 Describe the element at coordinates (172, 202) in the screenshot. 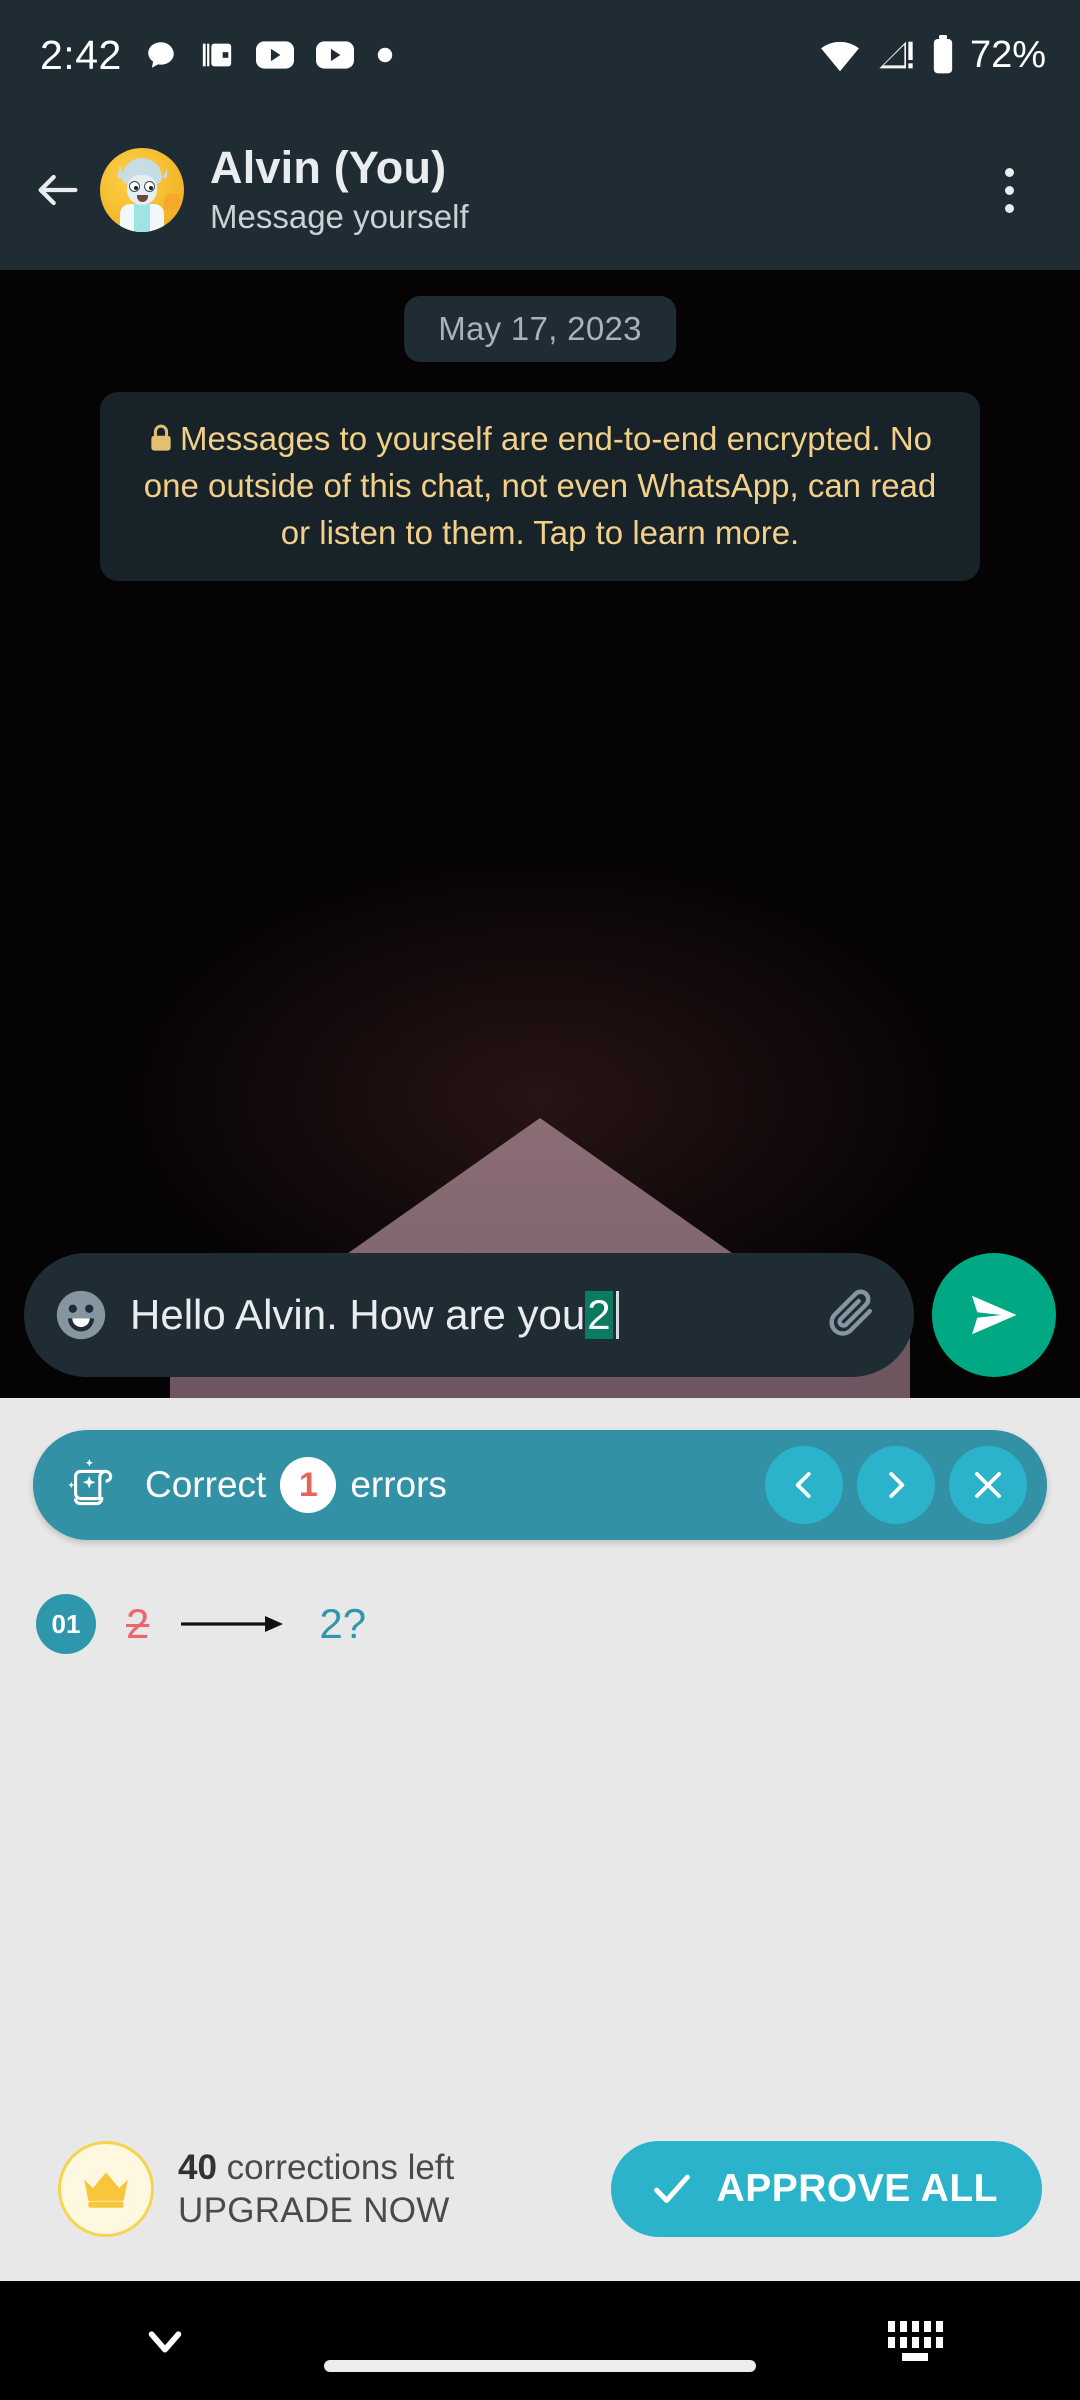

I see `avatar-accent` at that location.